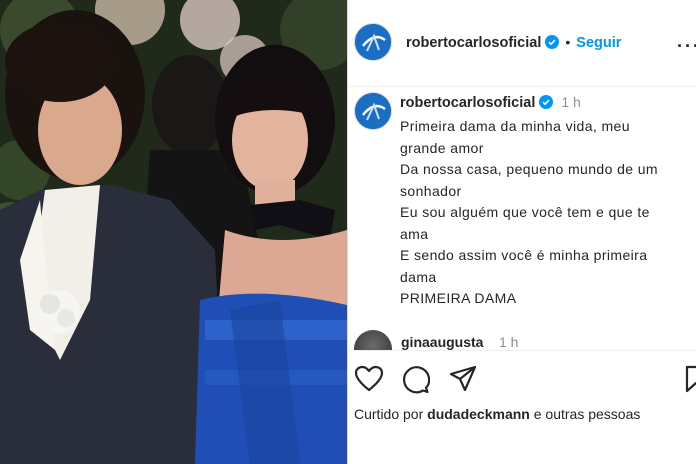  I want to click on bookmark-icon, so click(688, 379).